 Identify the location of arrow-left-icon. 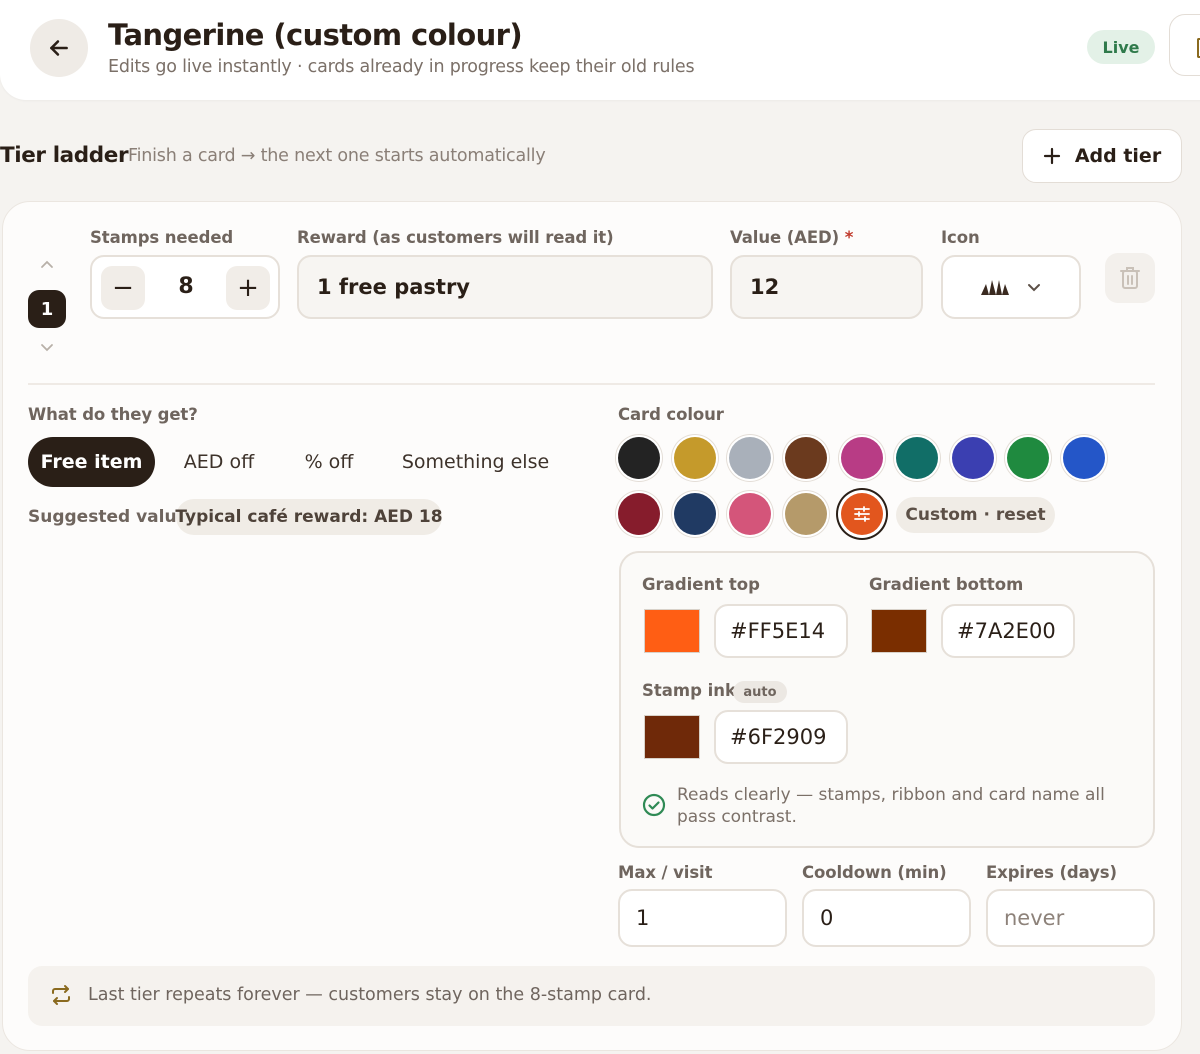
(59, 48).